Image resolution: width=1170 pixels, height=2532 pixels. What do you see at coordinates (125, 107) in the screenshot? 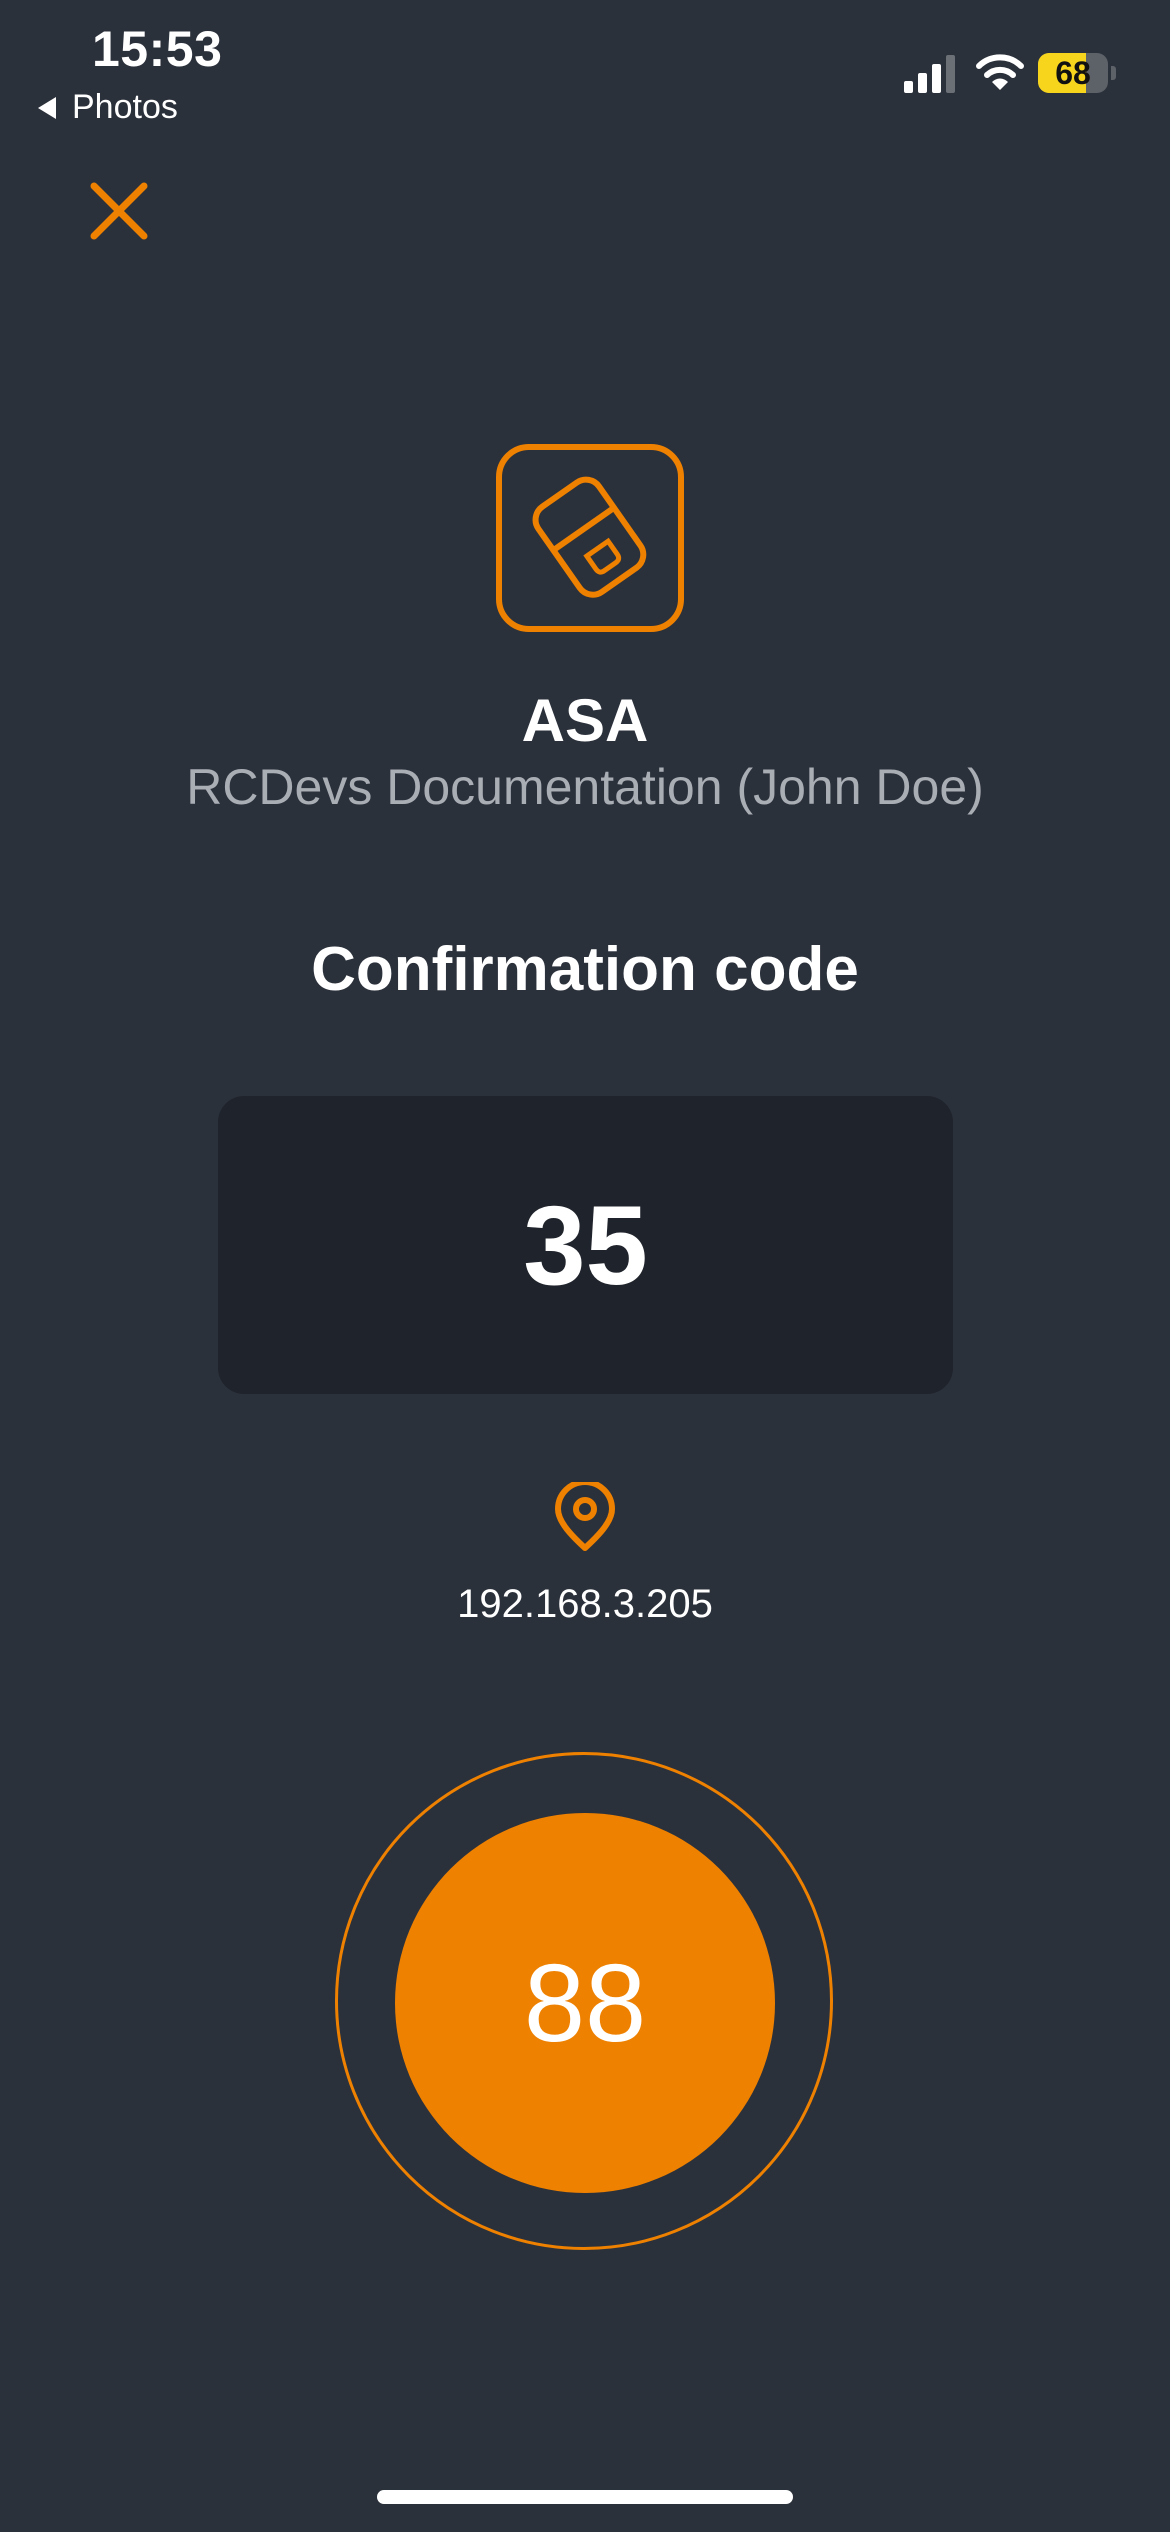
I see `back-link-label: Photos` at bounding box center [125, 107].